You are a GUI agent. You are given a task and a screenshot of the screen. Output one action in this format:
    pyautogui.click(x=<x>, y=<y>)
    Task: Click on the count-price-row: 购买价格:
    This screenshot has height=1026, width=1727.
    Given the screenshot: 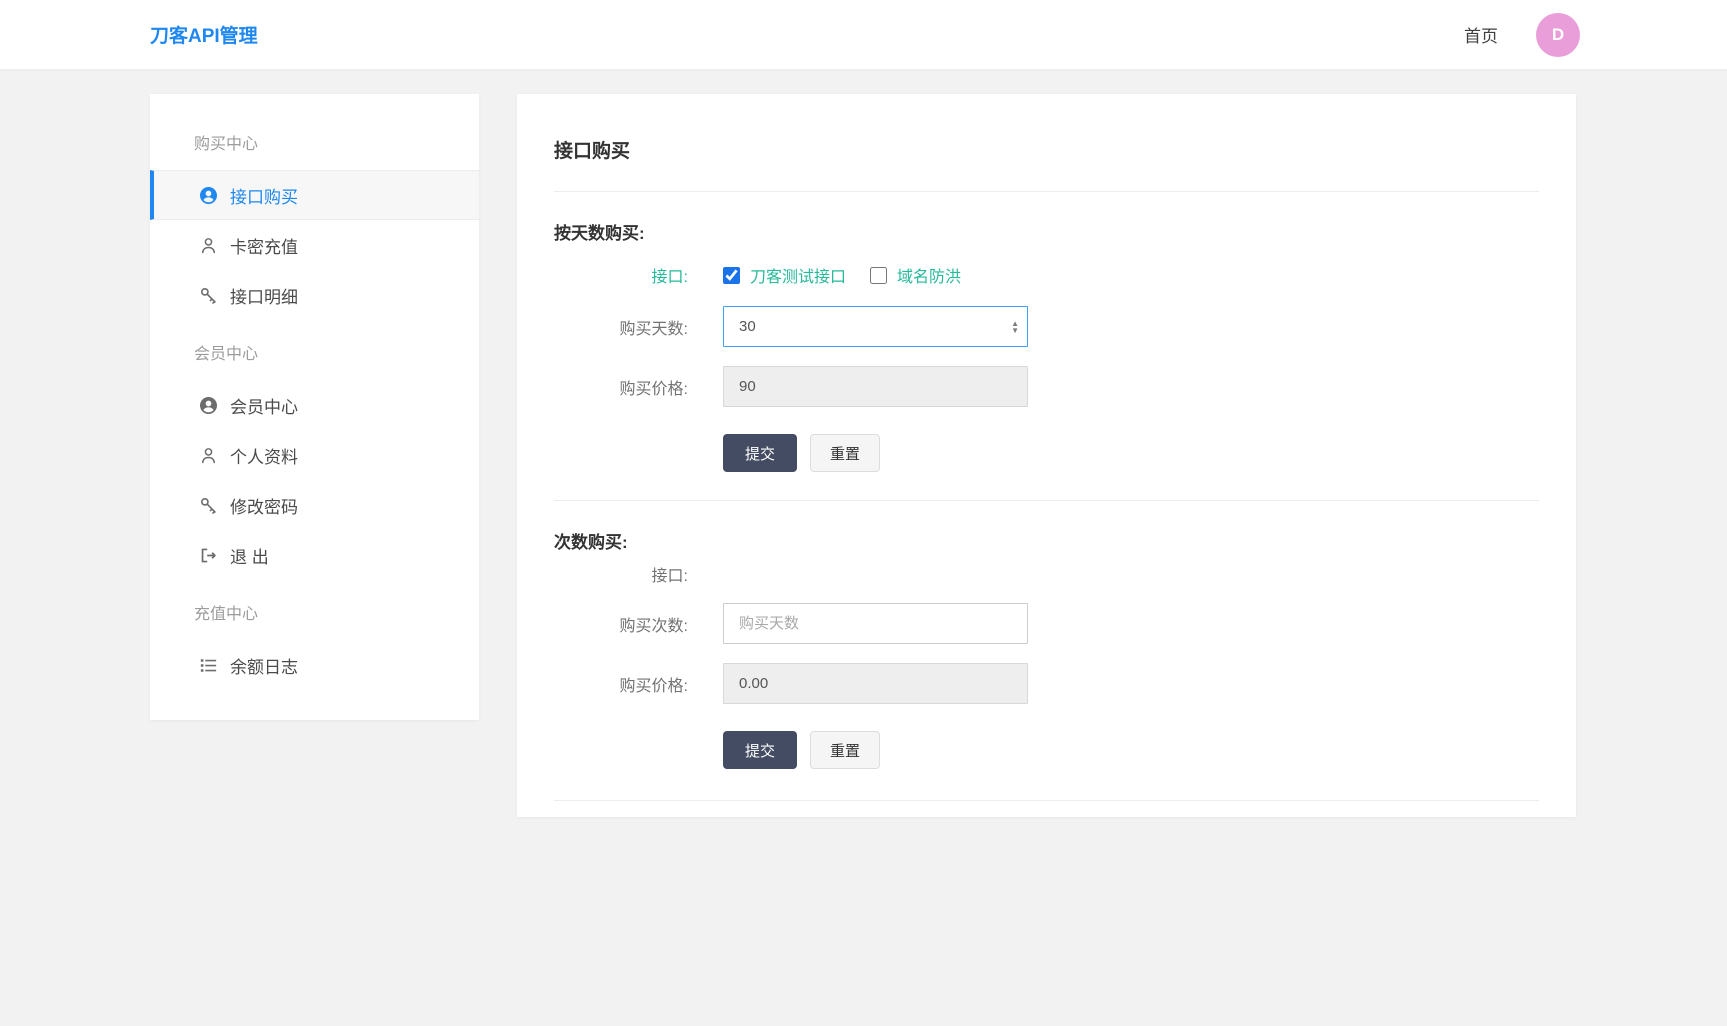 What is the action you would take?
    pyautogui.click(x=1046, y=683)
    